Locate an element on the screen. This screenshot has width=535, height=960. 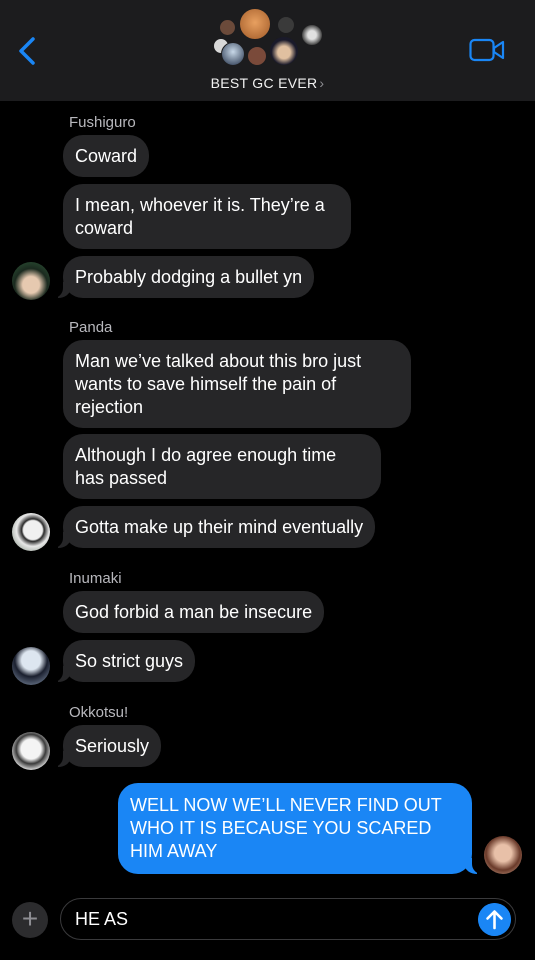
sender-name: Panda is located at coordinates (91, 327).